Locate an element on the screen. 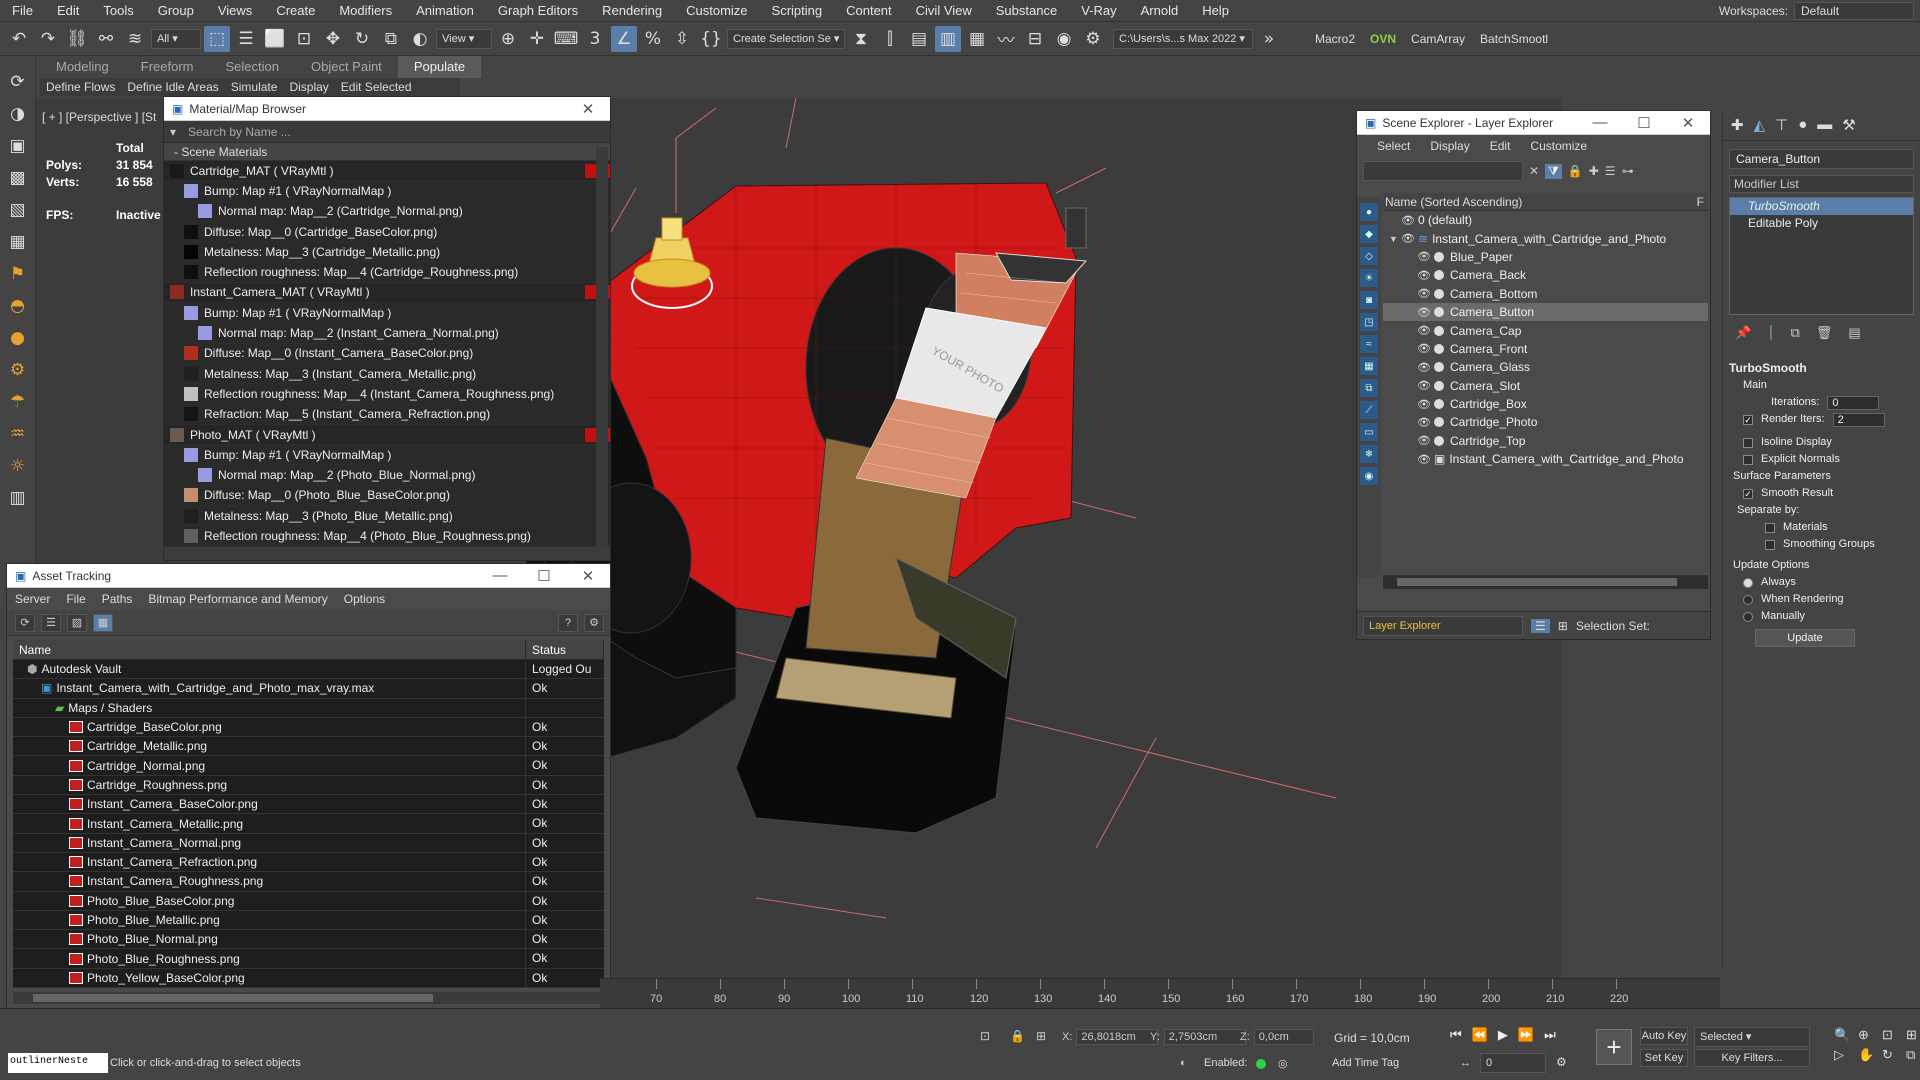  lock-icon: 🔒 is located at coordinates (1575, 171).